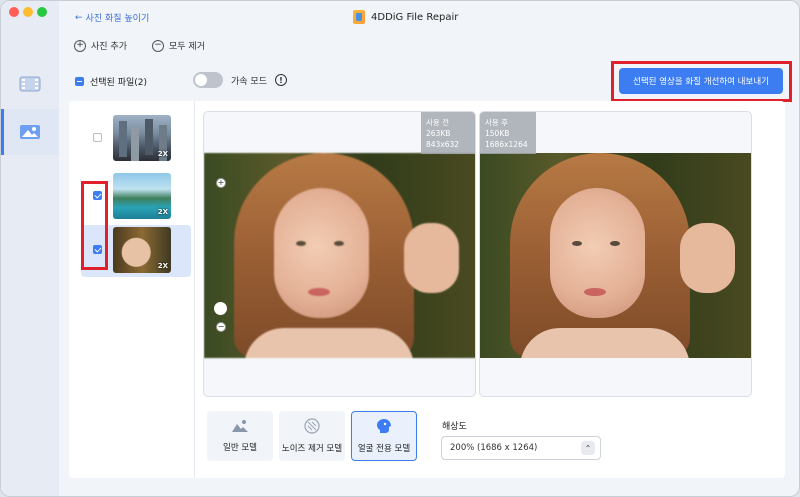 The height and width of the screenshot is (497, 800). Describe the element at coordinates (221, 183) in the screenshot. I see `zoom-in-icon: +` at that location.